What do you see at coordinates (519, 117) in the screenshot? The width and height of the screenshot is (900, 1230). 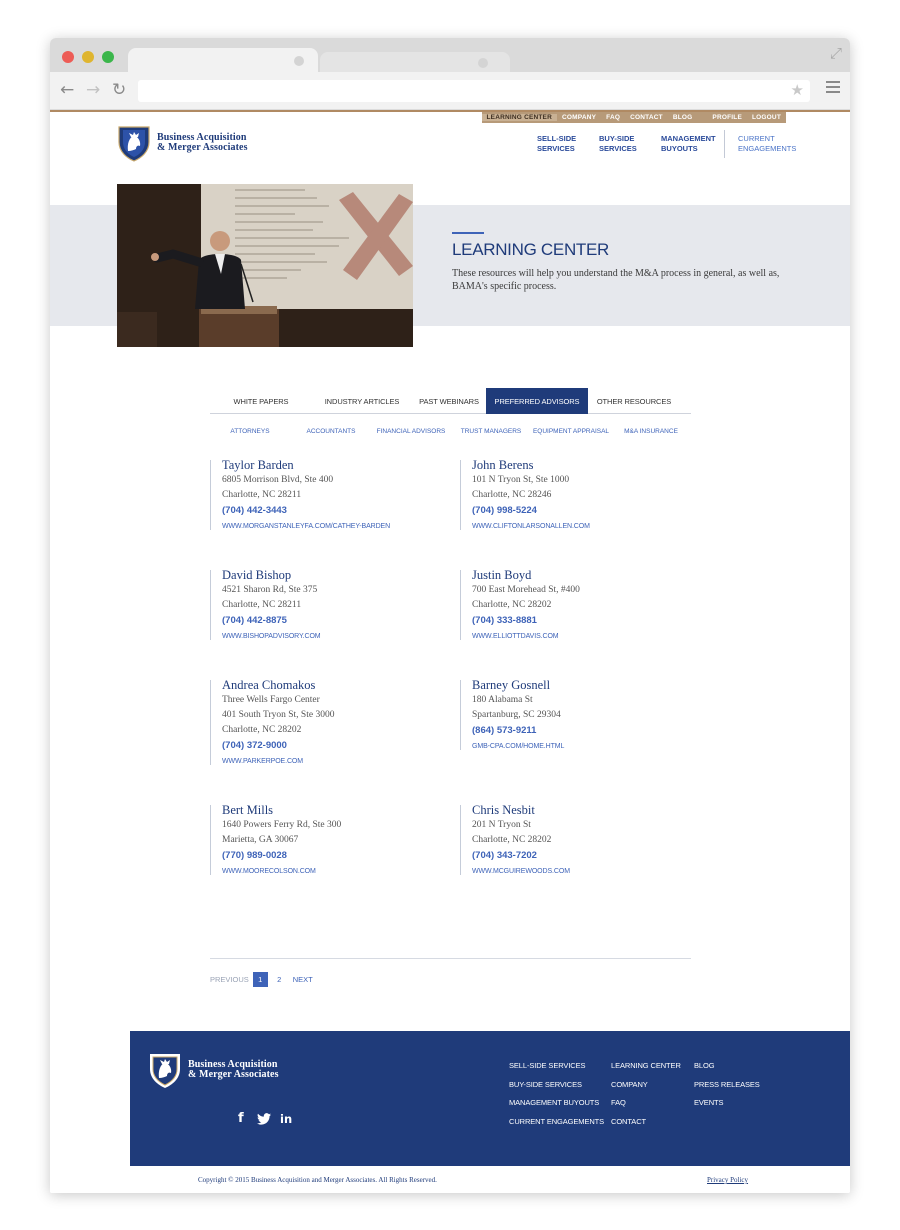 I see `utility-link-learning-center: LEARNING CENTER` at bounding box center [519, 117].